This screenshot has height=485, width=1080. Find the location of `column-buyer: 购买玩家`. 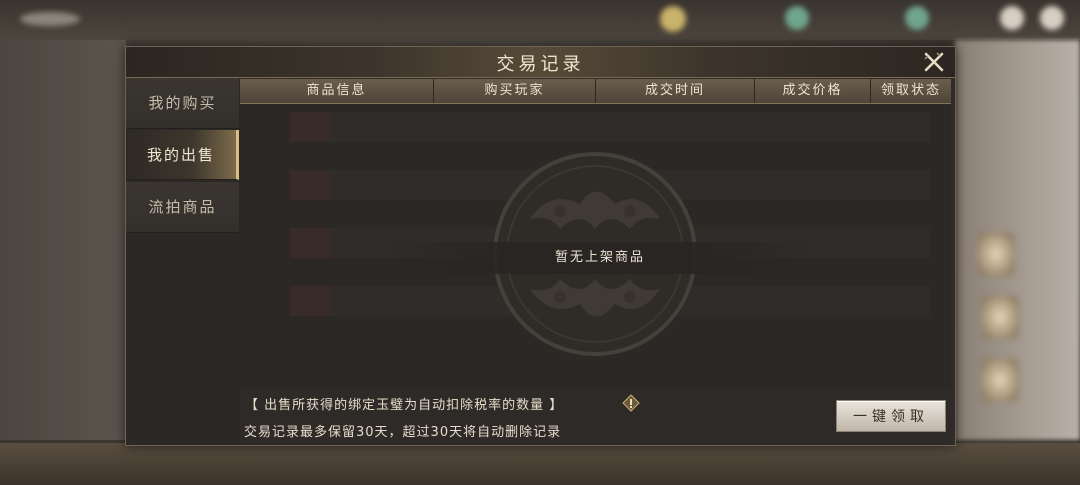

column-buyer: 购买玩家 is located at coordinates (515, 91).